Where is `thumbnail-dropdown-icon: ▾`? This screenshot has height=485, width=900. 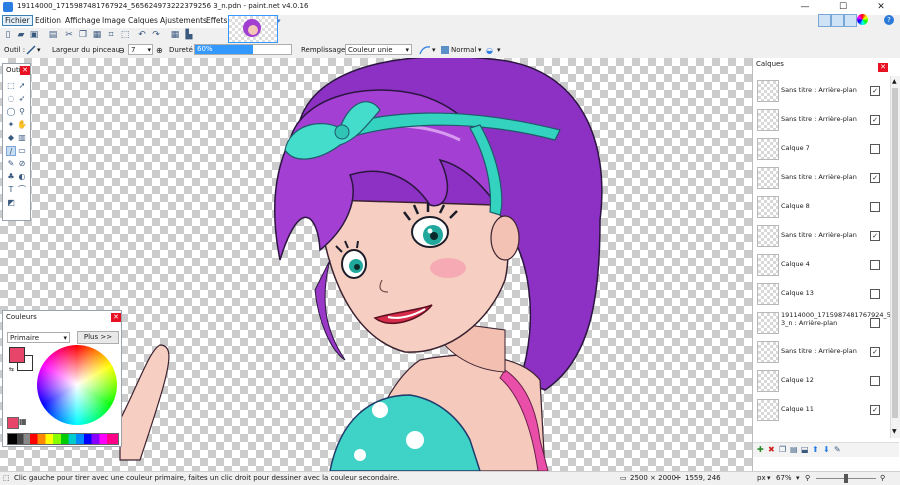 thumbnail-dropdown-icon: ▾ is located at coordinates (279, 21).